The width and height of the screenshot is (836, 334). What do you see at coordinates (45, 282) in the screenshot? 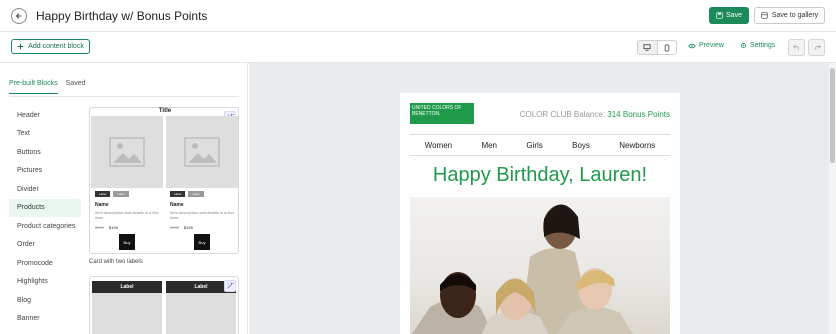
I see `category-item-highlights: Highlights` at bounding box center [45, 282].